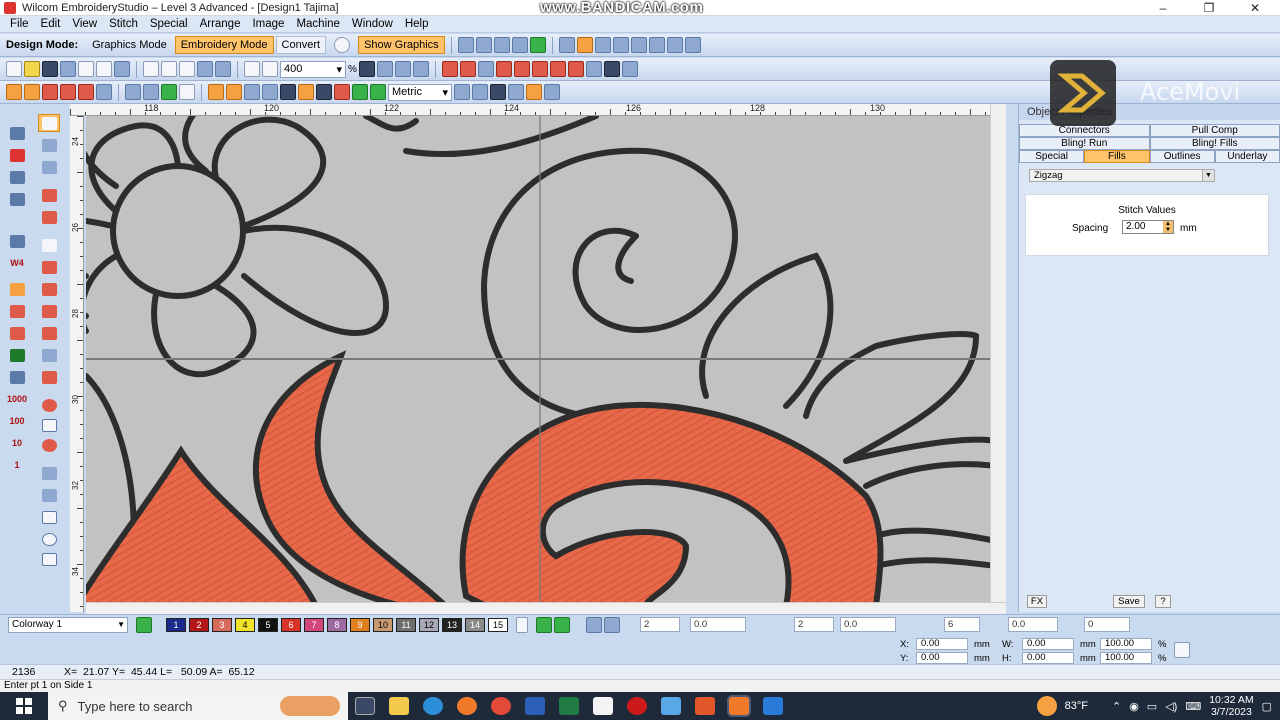 This screenshot has height=720, width=1280. I want to click on column-a-icon, so click(17, 289).